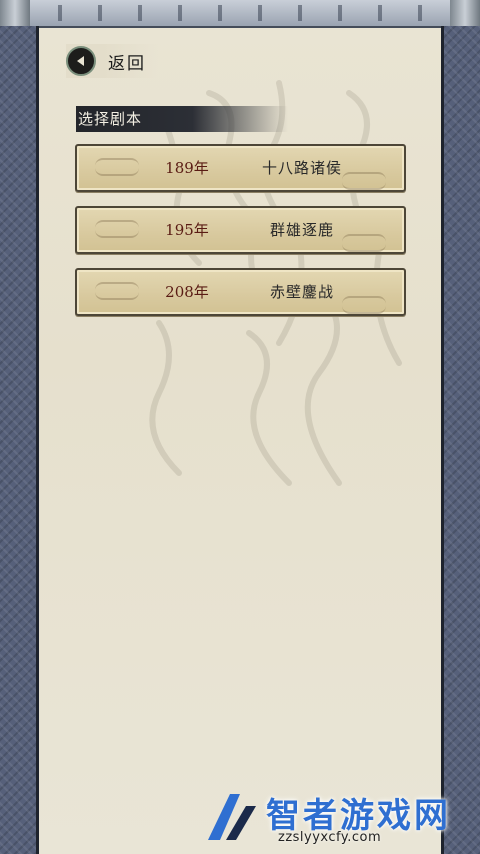 The height and width of the screenshot is (854, 480). Describe the element at coordinates (330, 837) in the screenshot. I see `watermark-url: zzslyyxcfy.com` at that location.